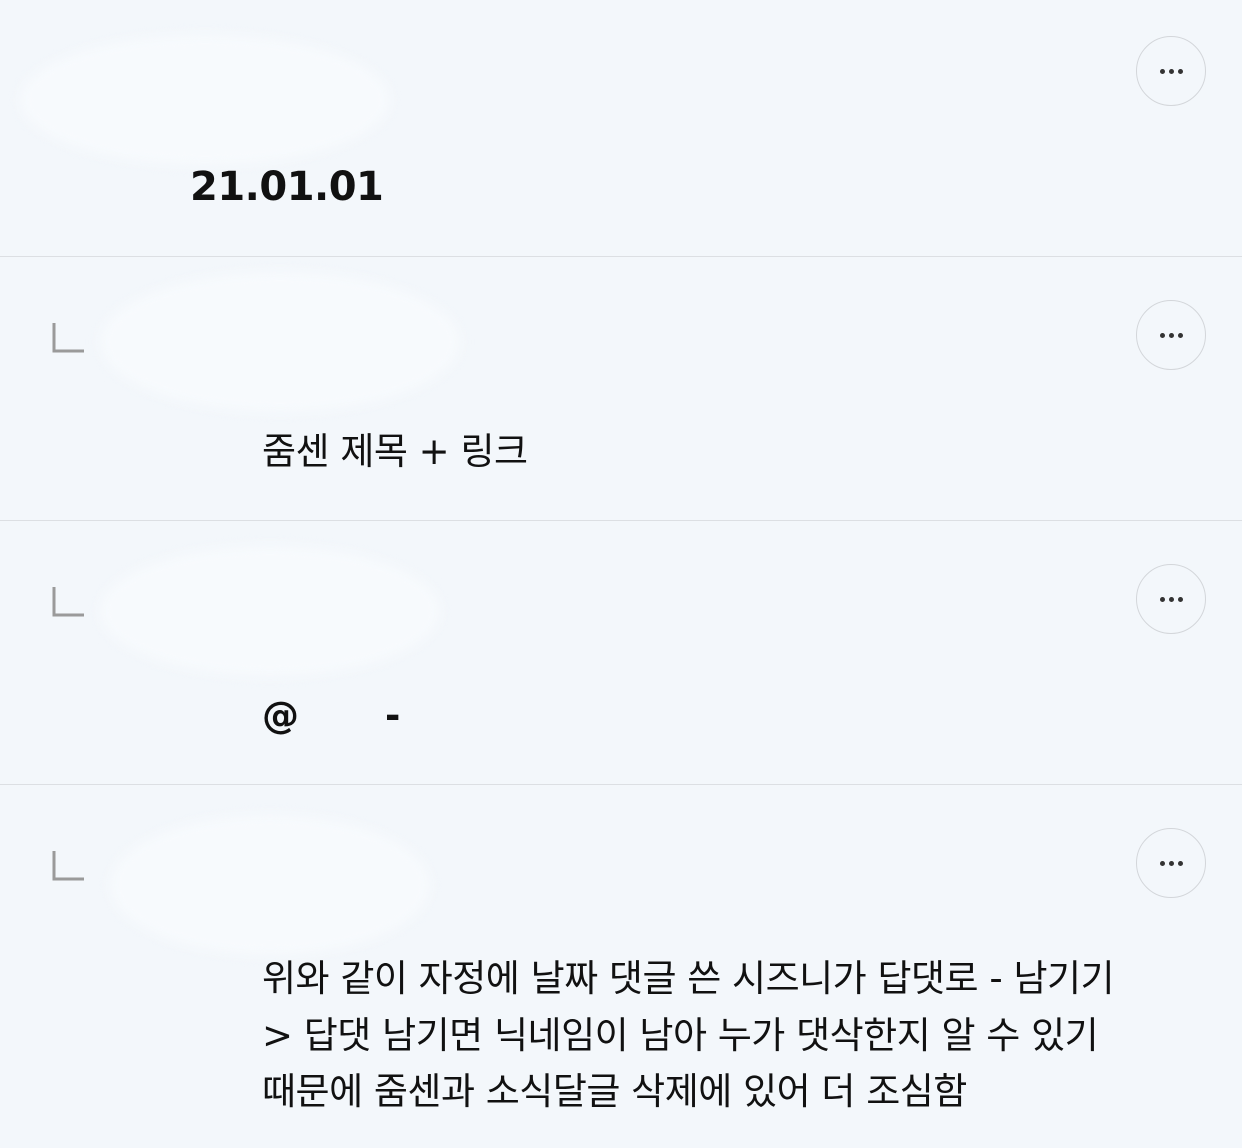 This screenshot has height=1148, width=1242. What do you see at coordinates (614, 1091) in the screenshot?
I see `reply-text-line: 때문에 줌센과 소식달글 삭제에 있어 더 조심함` at bounding box center [614, 1091].